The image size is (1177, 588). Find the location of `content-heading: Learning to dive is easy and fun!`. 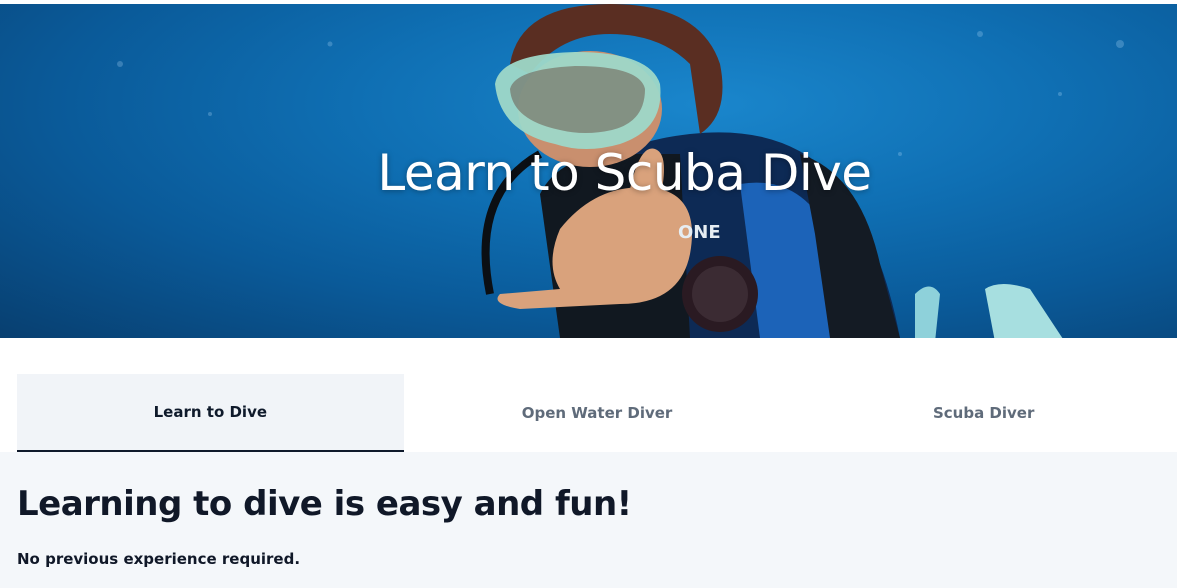

content-heading: Learning to dive is easy and fun! is located at coordinates (324, 504).